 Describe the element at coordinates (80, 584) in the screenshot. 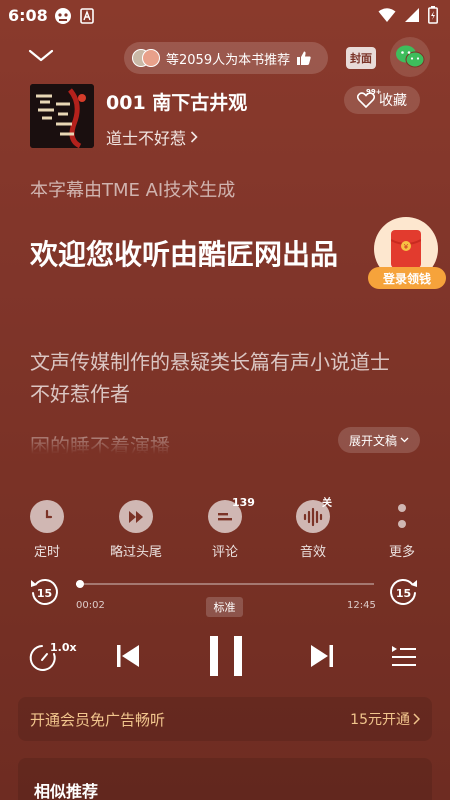

I see `progress-thumb` at that location.